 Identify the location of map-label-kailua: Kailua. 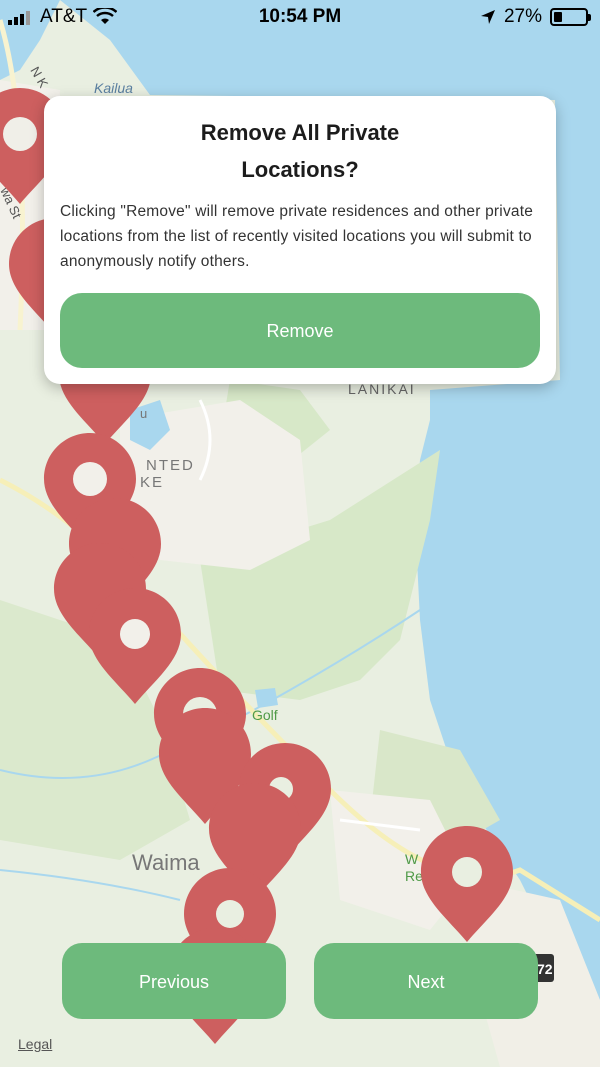
(113, 88).